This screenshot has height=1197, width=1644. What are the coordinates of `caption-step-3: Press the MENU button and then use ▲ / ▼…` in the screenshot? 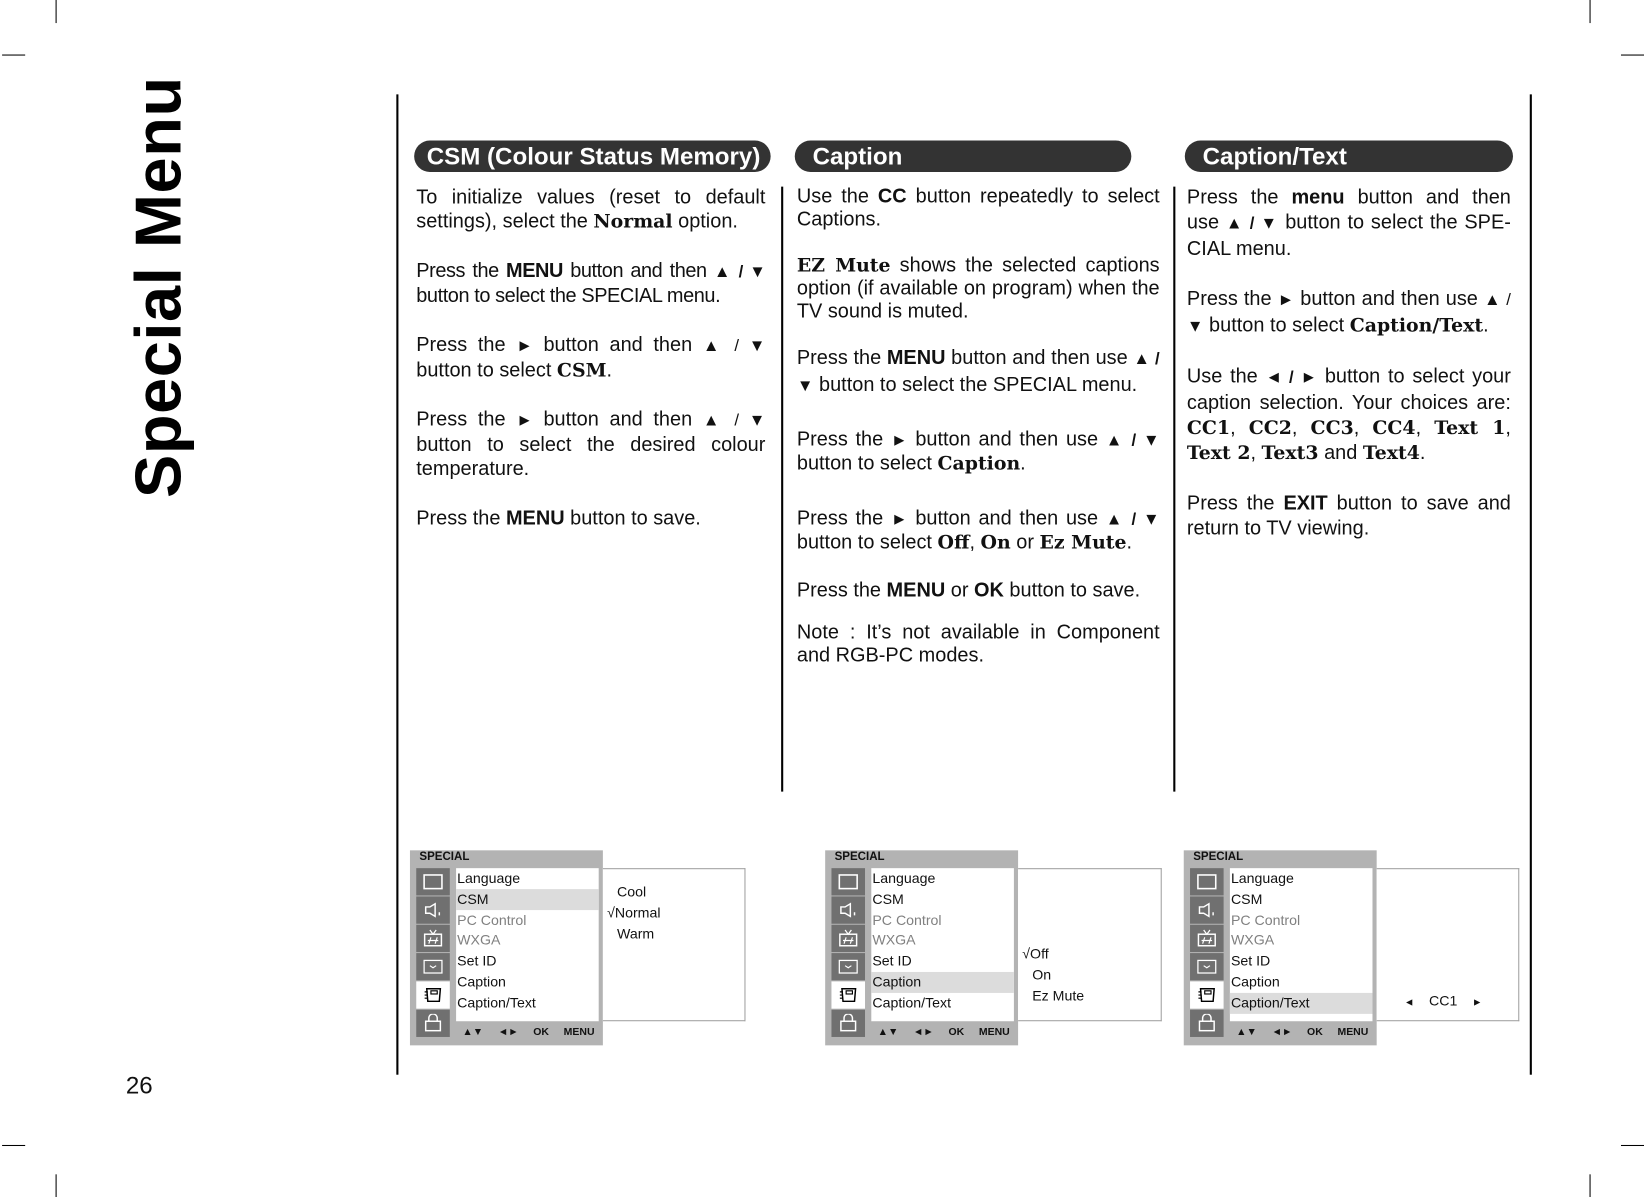 It's located at (978, 372).